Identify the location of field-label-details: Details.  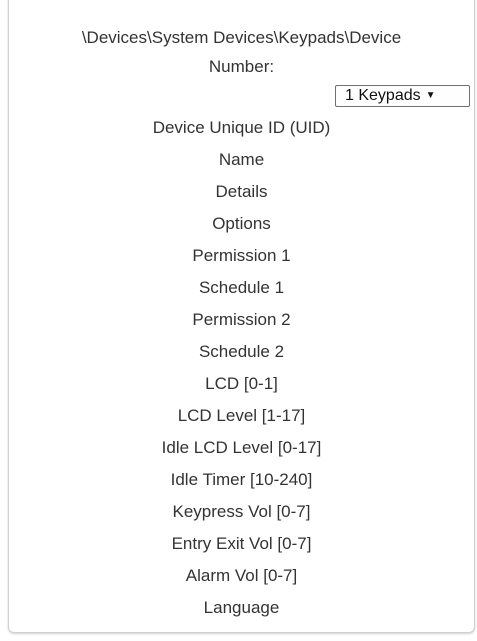
(241, 191).